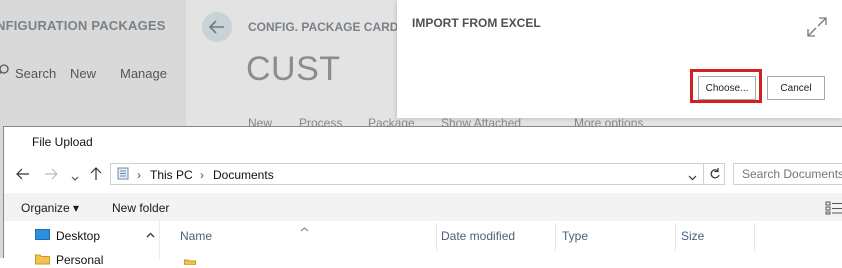  What do you see at coordinates (78, 236) in the screenshot?
I see `tree-item-desktop: Desktop` at bounding box center [78, 236].